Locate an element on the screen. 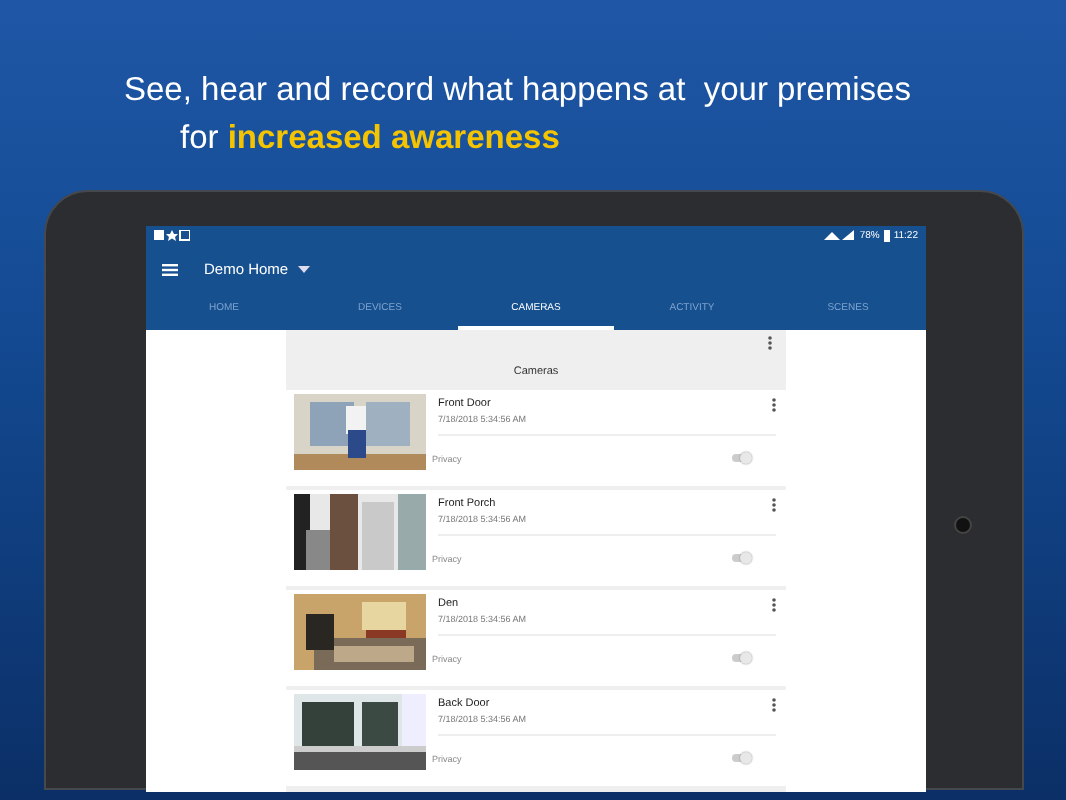 This screenshot has height=800, width=1066. headline: for increased awareness is located at coordinates (370, 139).